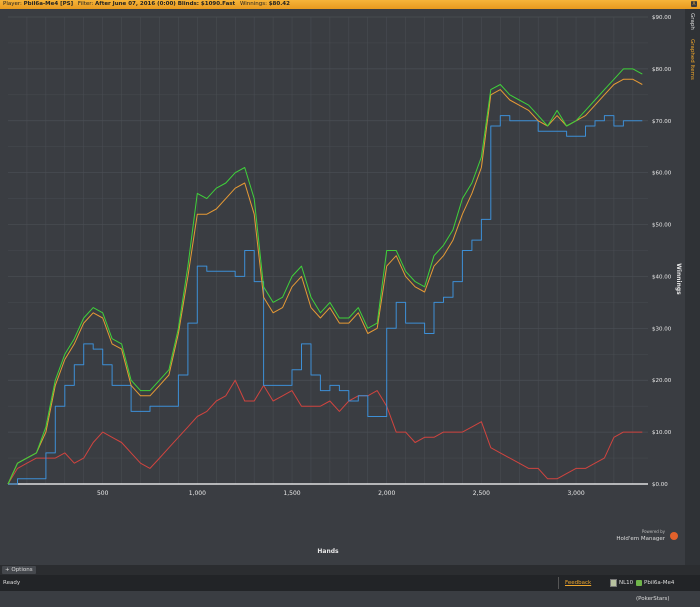  Describe the element at coordinates (668, 591) in the screenshot. I see `player-indicator: Pbil6a-Me4 (PokerStars)` at that location.